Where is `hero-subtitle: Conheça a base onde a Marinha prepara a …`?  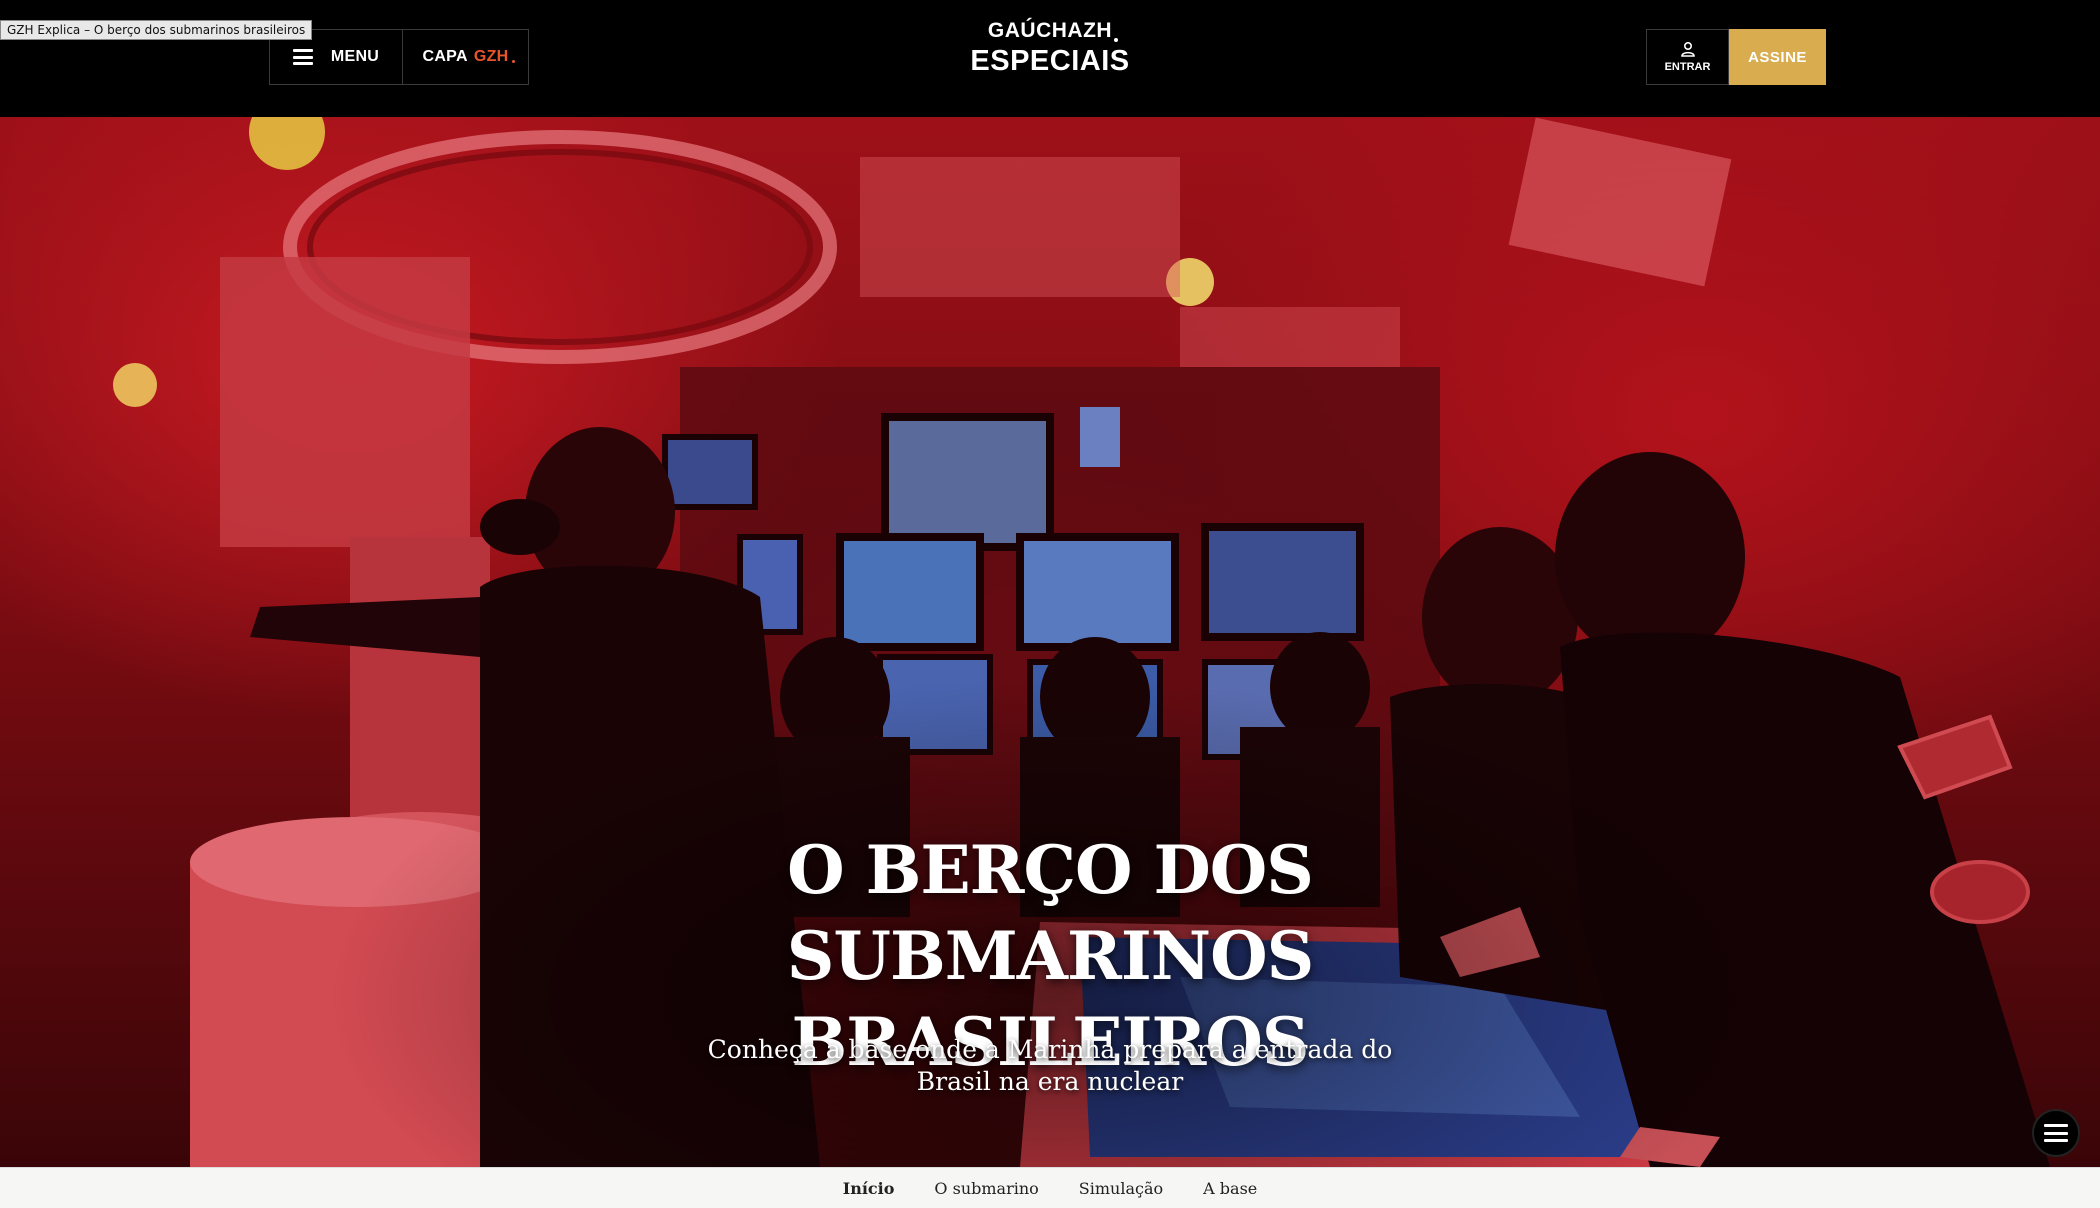
hero-subtitle: Conheça a base onde a Marinha prepara a … is located at coordinates (1050, 1065).